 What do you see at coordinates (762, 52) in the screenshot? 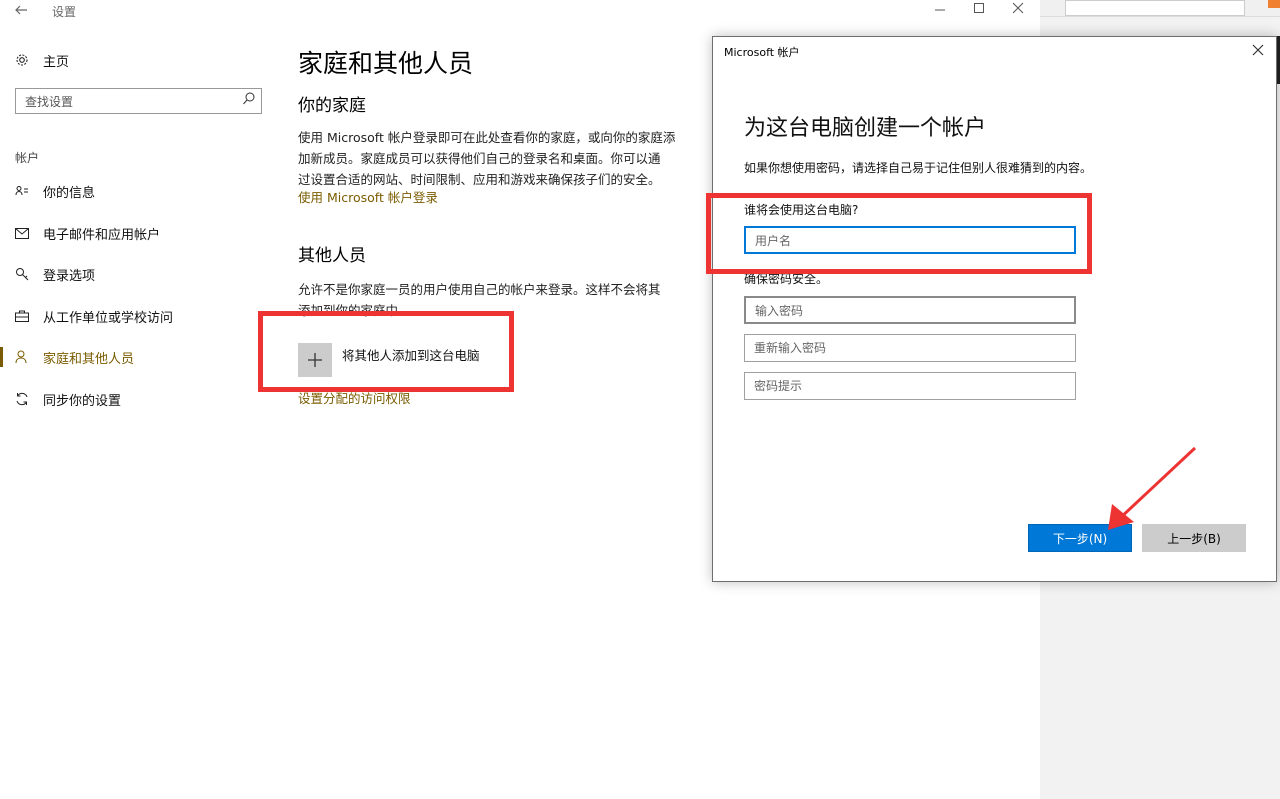
I see `dialog-title: Microsoft 帐户` at bounding box center [762, 52].